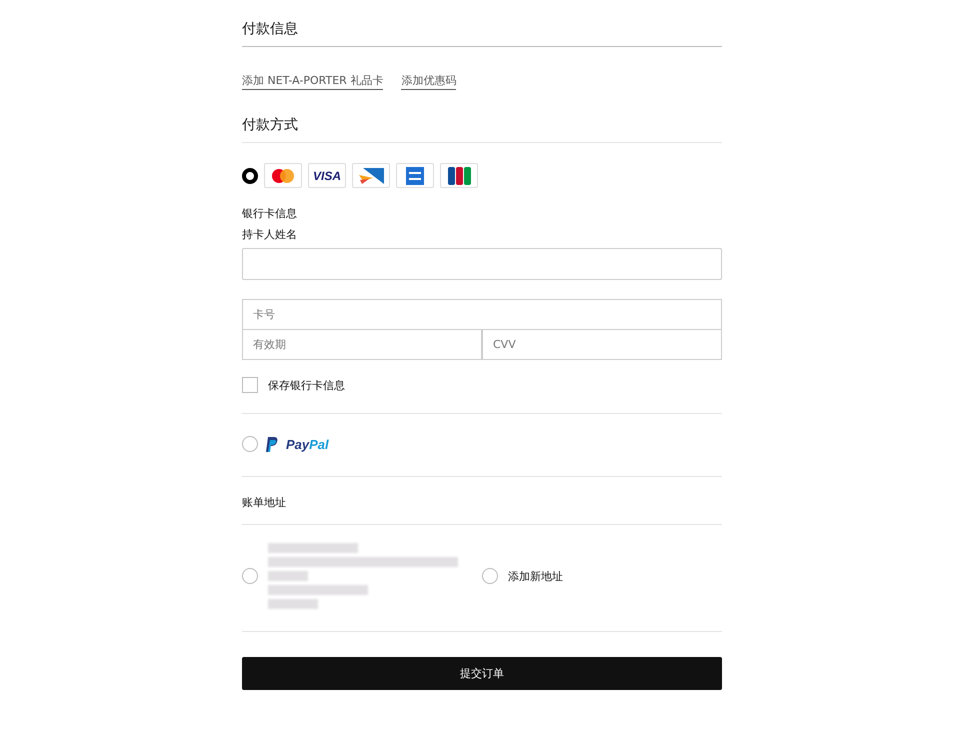 The height and width of the screenshot is (751, 964). Describe the element at coordinates (270, 213) in the screenshot. I see `card-info-heading: 银行卡信息` at that location.